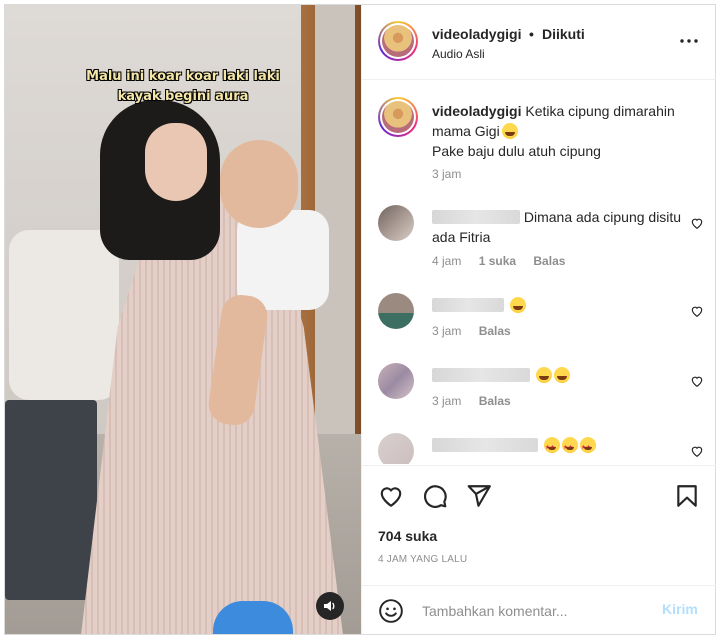 Image resolution: width=720 pixels, height=639 pixels. Describe the element at coordinates (398, 117) in the screenshot. I see `caption-author-avatar` at that location.